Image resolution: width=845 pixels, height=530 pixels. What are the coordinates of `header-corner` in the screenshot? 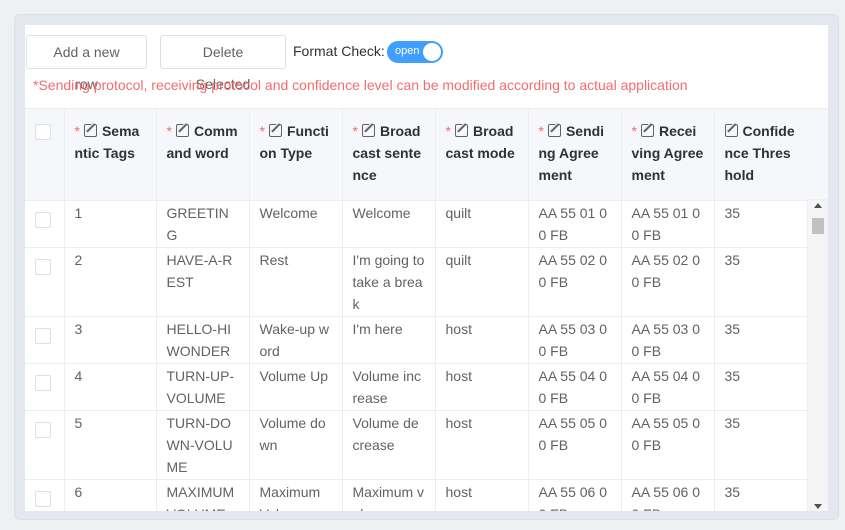 It's located at (817, 154).